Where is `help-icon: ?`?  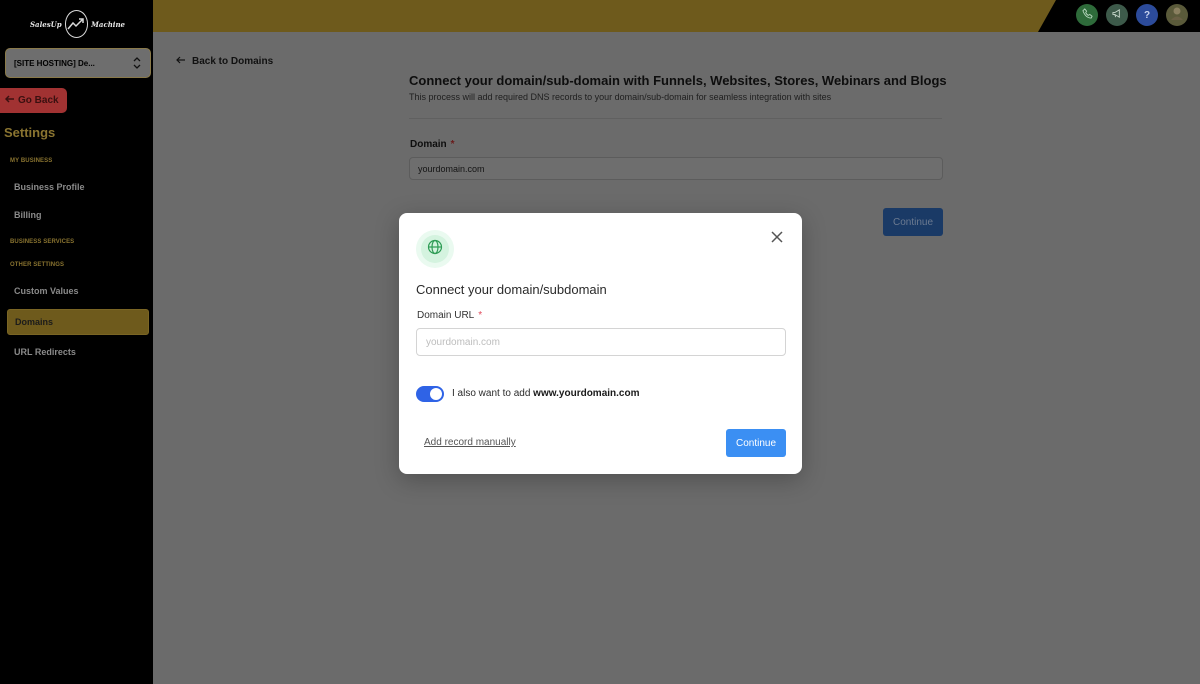
help-icon: ? is located at coordinates (1147, 15).